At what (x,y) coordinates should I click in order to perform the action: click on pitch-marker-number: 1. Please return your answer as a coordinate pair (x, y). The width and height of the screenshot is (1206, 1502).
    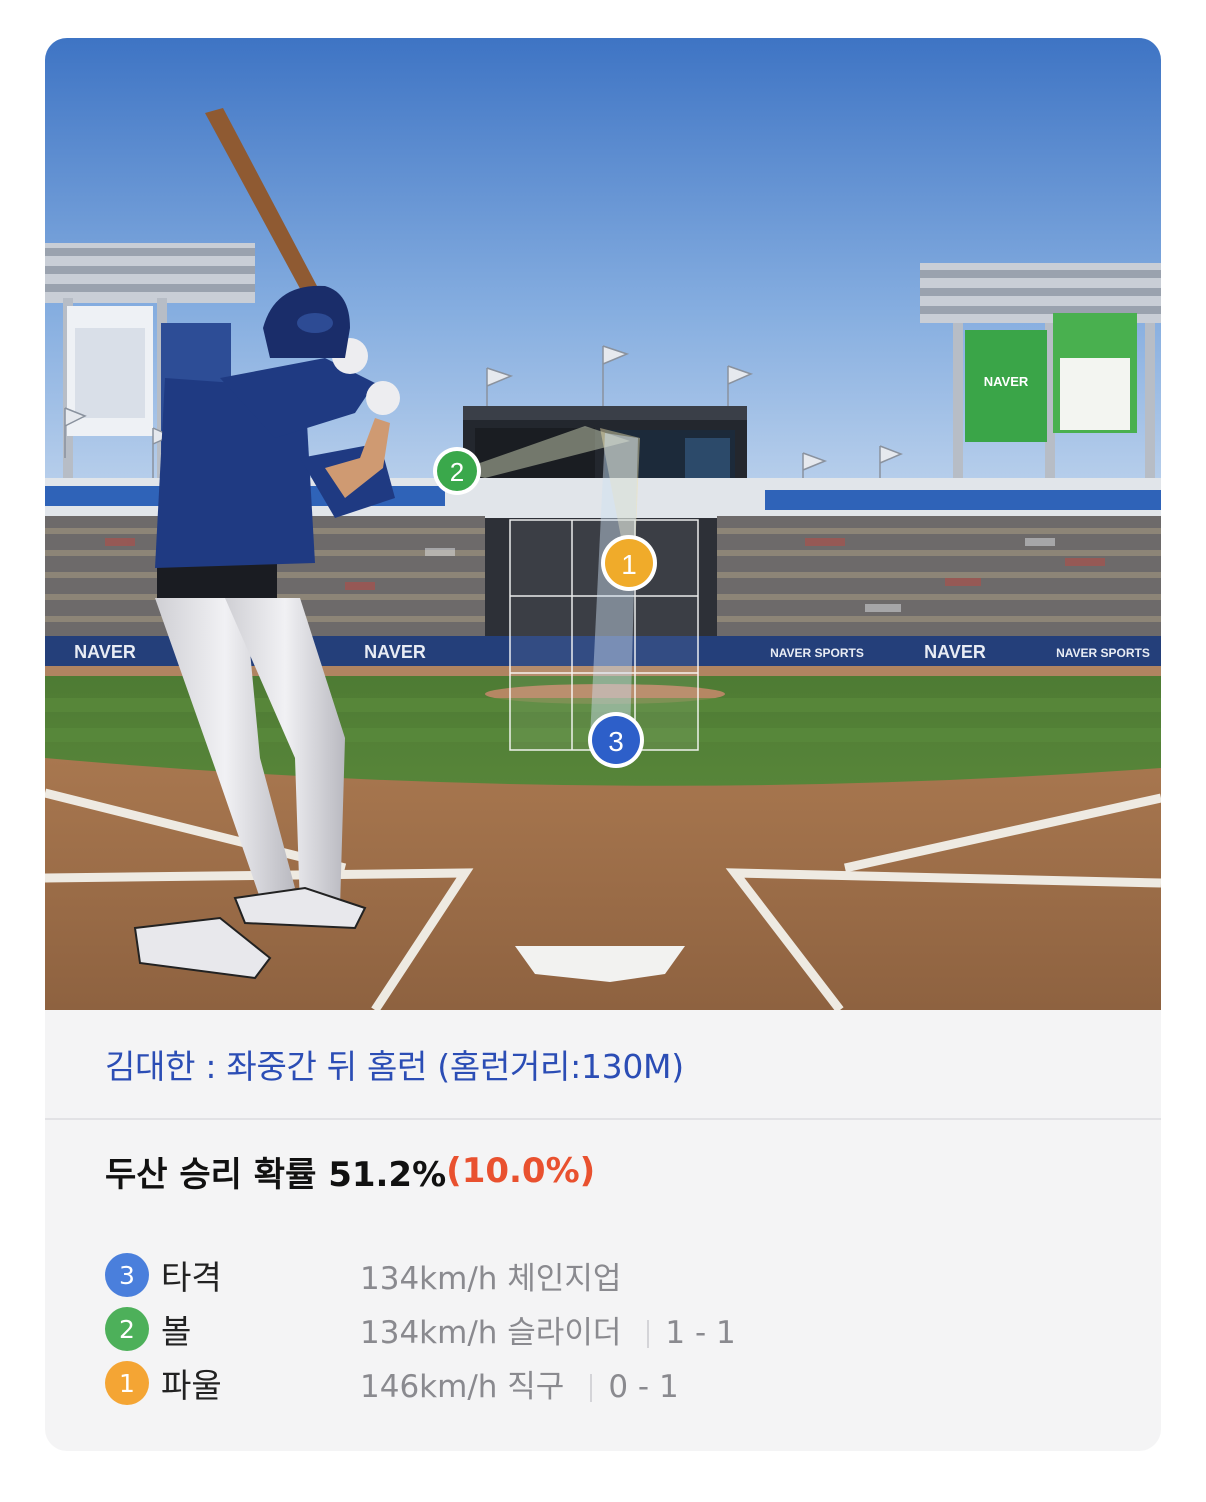
    Looking at the image, I should click on (629, 564).